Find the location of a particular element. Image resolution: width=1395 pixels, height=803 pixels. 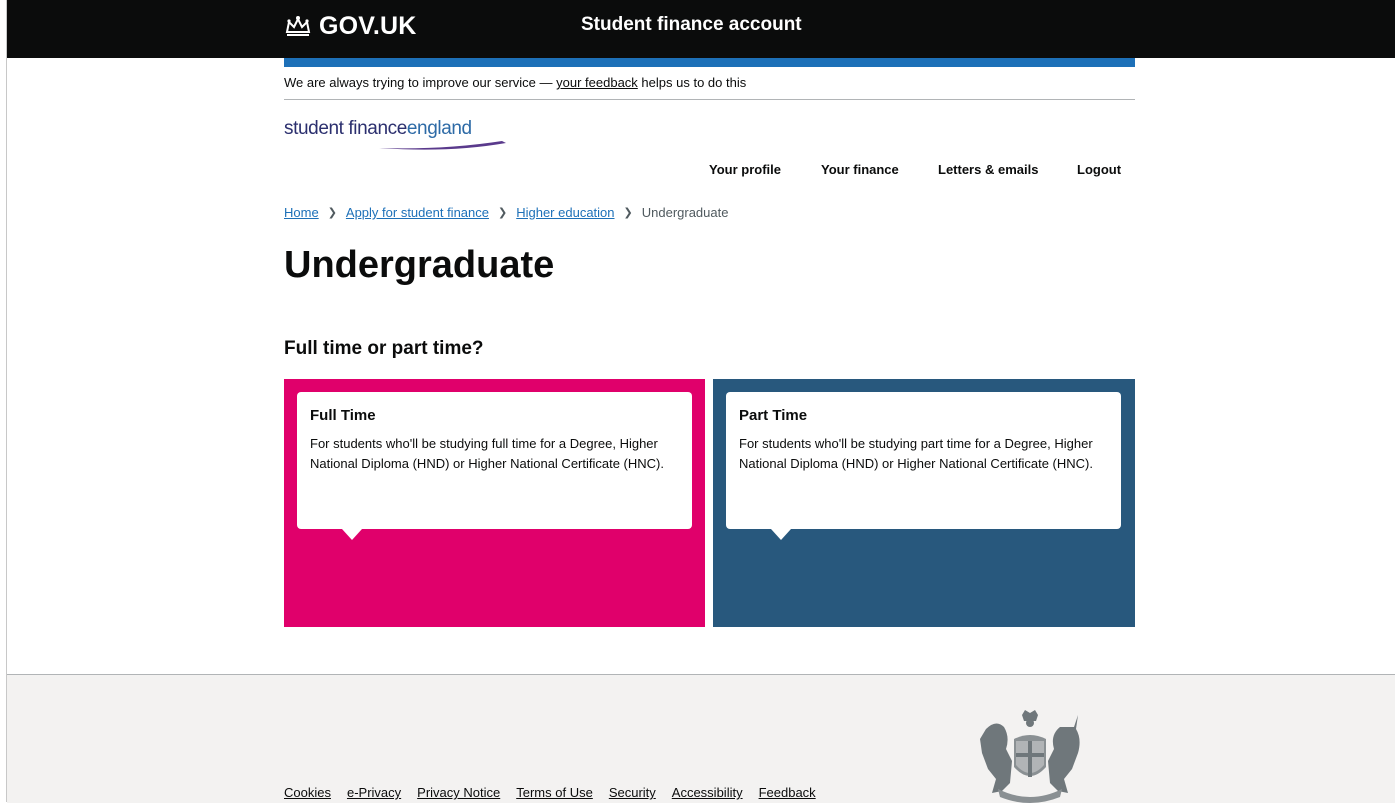

footer-link-terms: Terms of Use is located at coordinates (554, 792).